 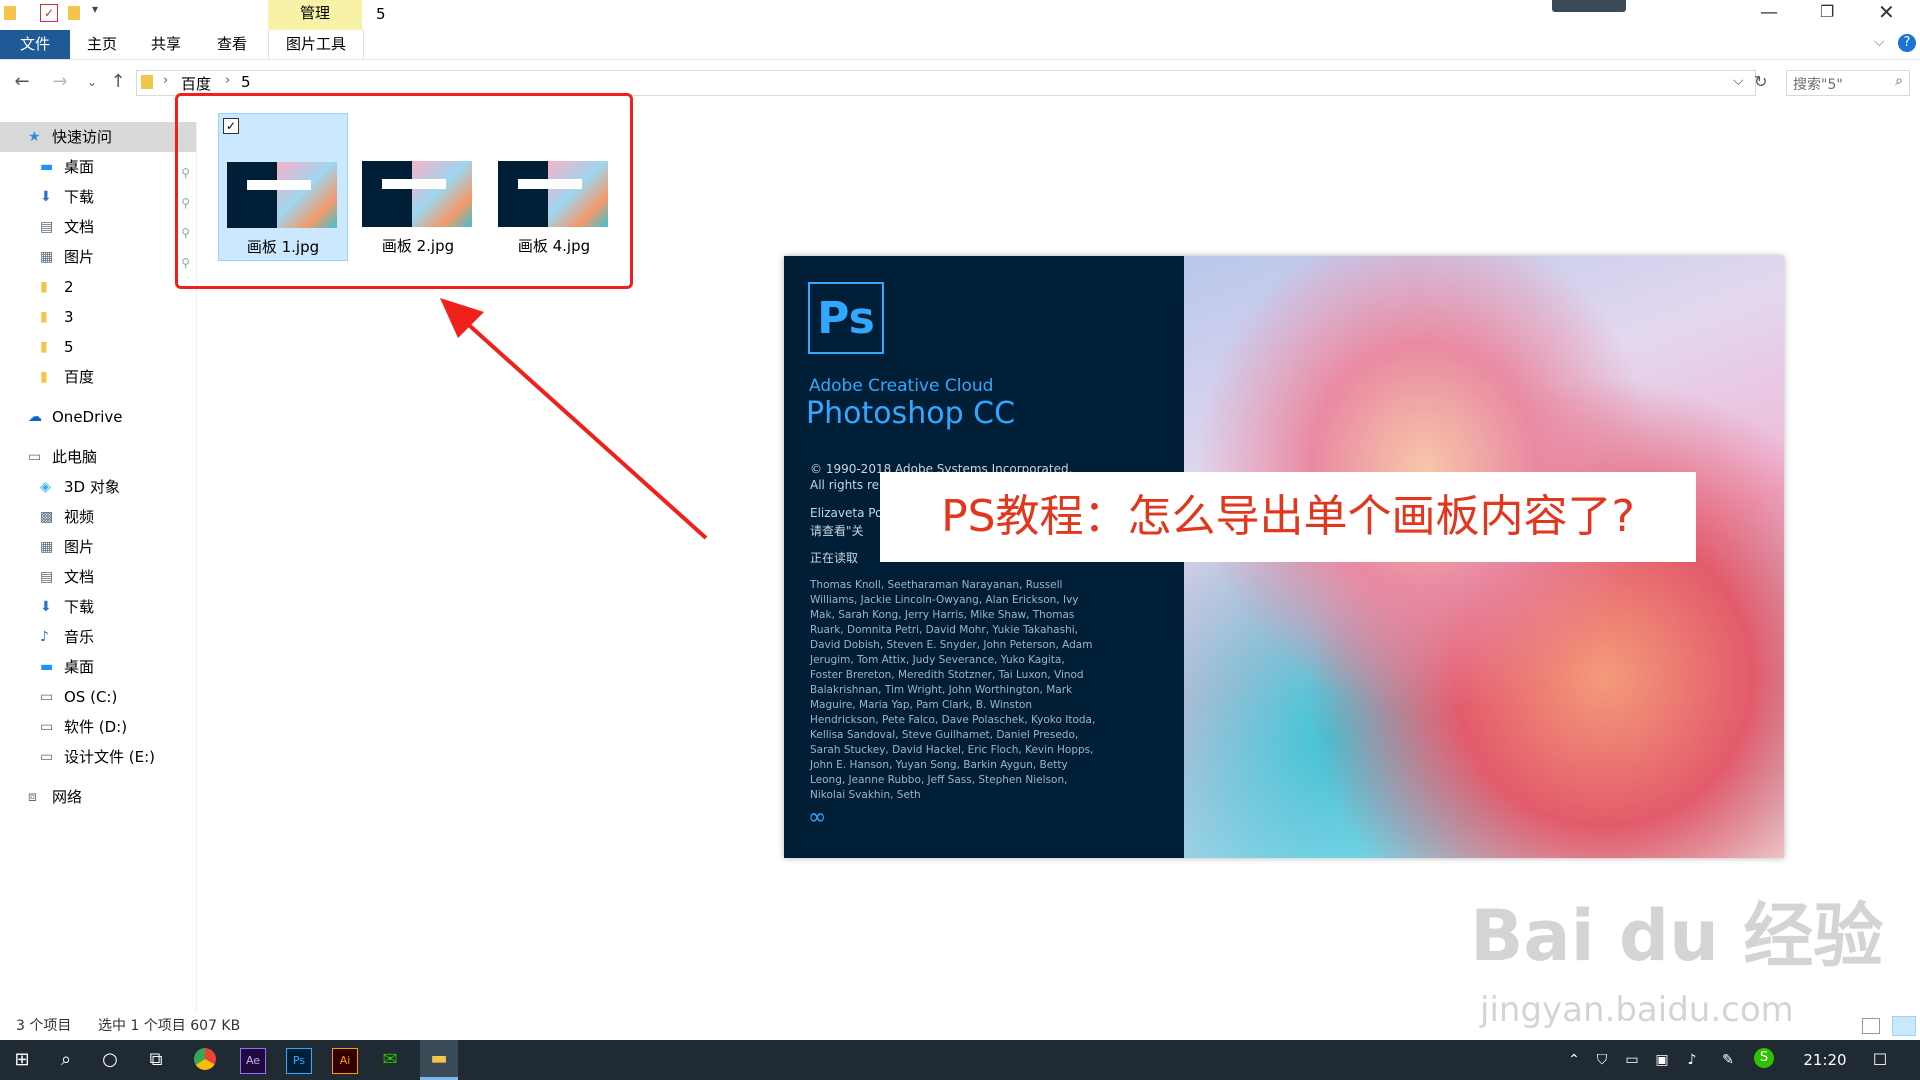 I want to click on cortana-icon: ○, so click(x=110, y=1060).